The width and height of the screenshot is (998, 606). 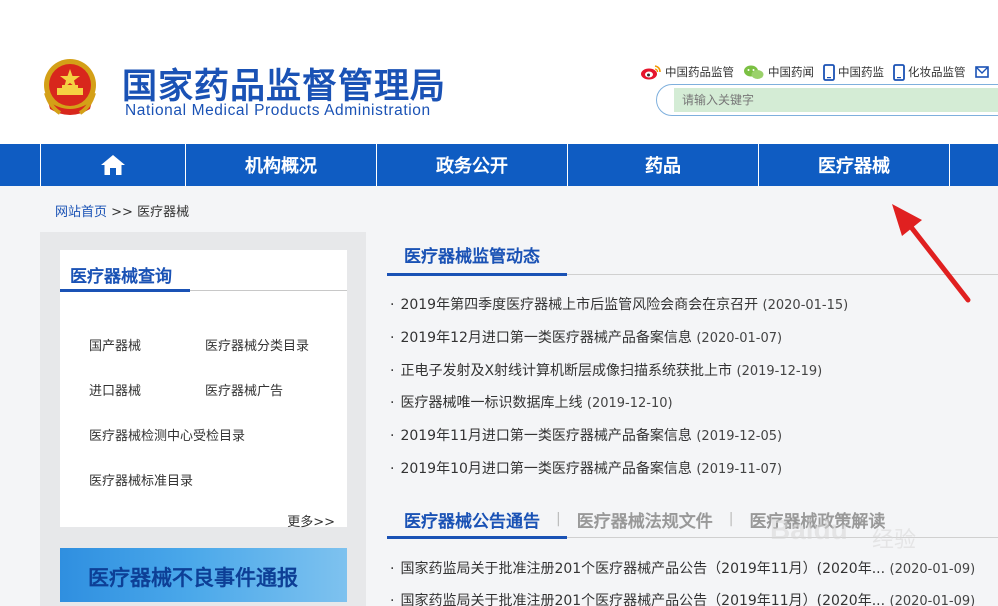 What do you see at coordinates (629, 403) in the screenshot?
I see `news-date: (2019-12-10)` at bounding box center [629, 403].